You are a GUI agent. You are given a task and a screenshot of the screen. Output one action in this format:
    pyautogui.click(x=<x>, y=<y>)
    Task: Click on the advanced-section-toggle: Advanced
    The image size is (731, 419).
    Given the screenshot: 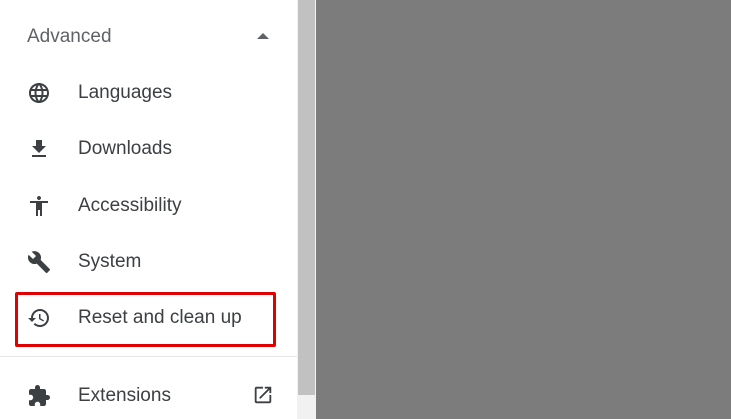 What is the action you would take?
    pyautogui.click(x=148, y=37)
    